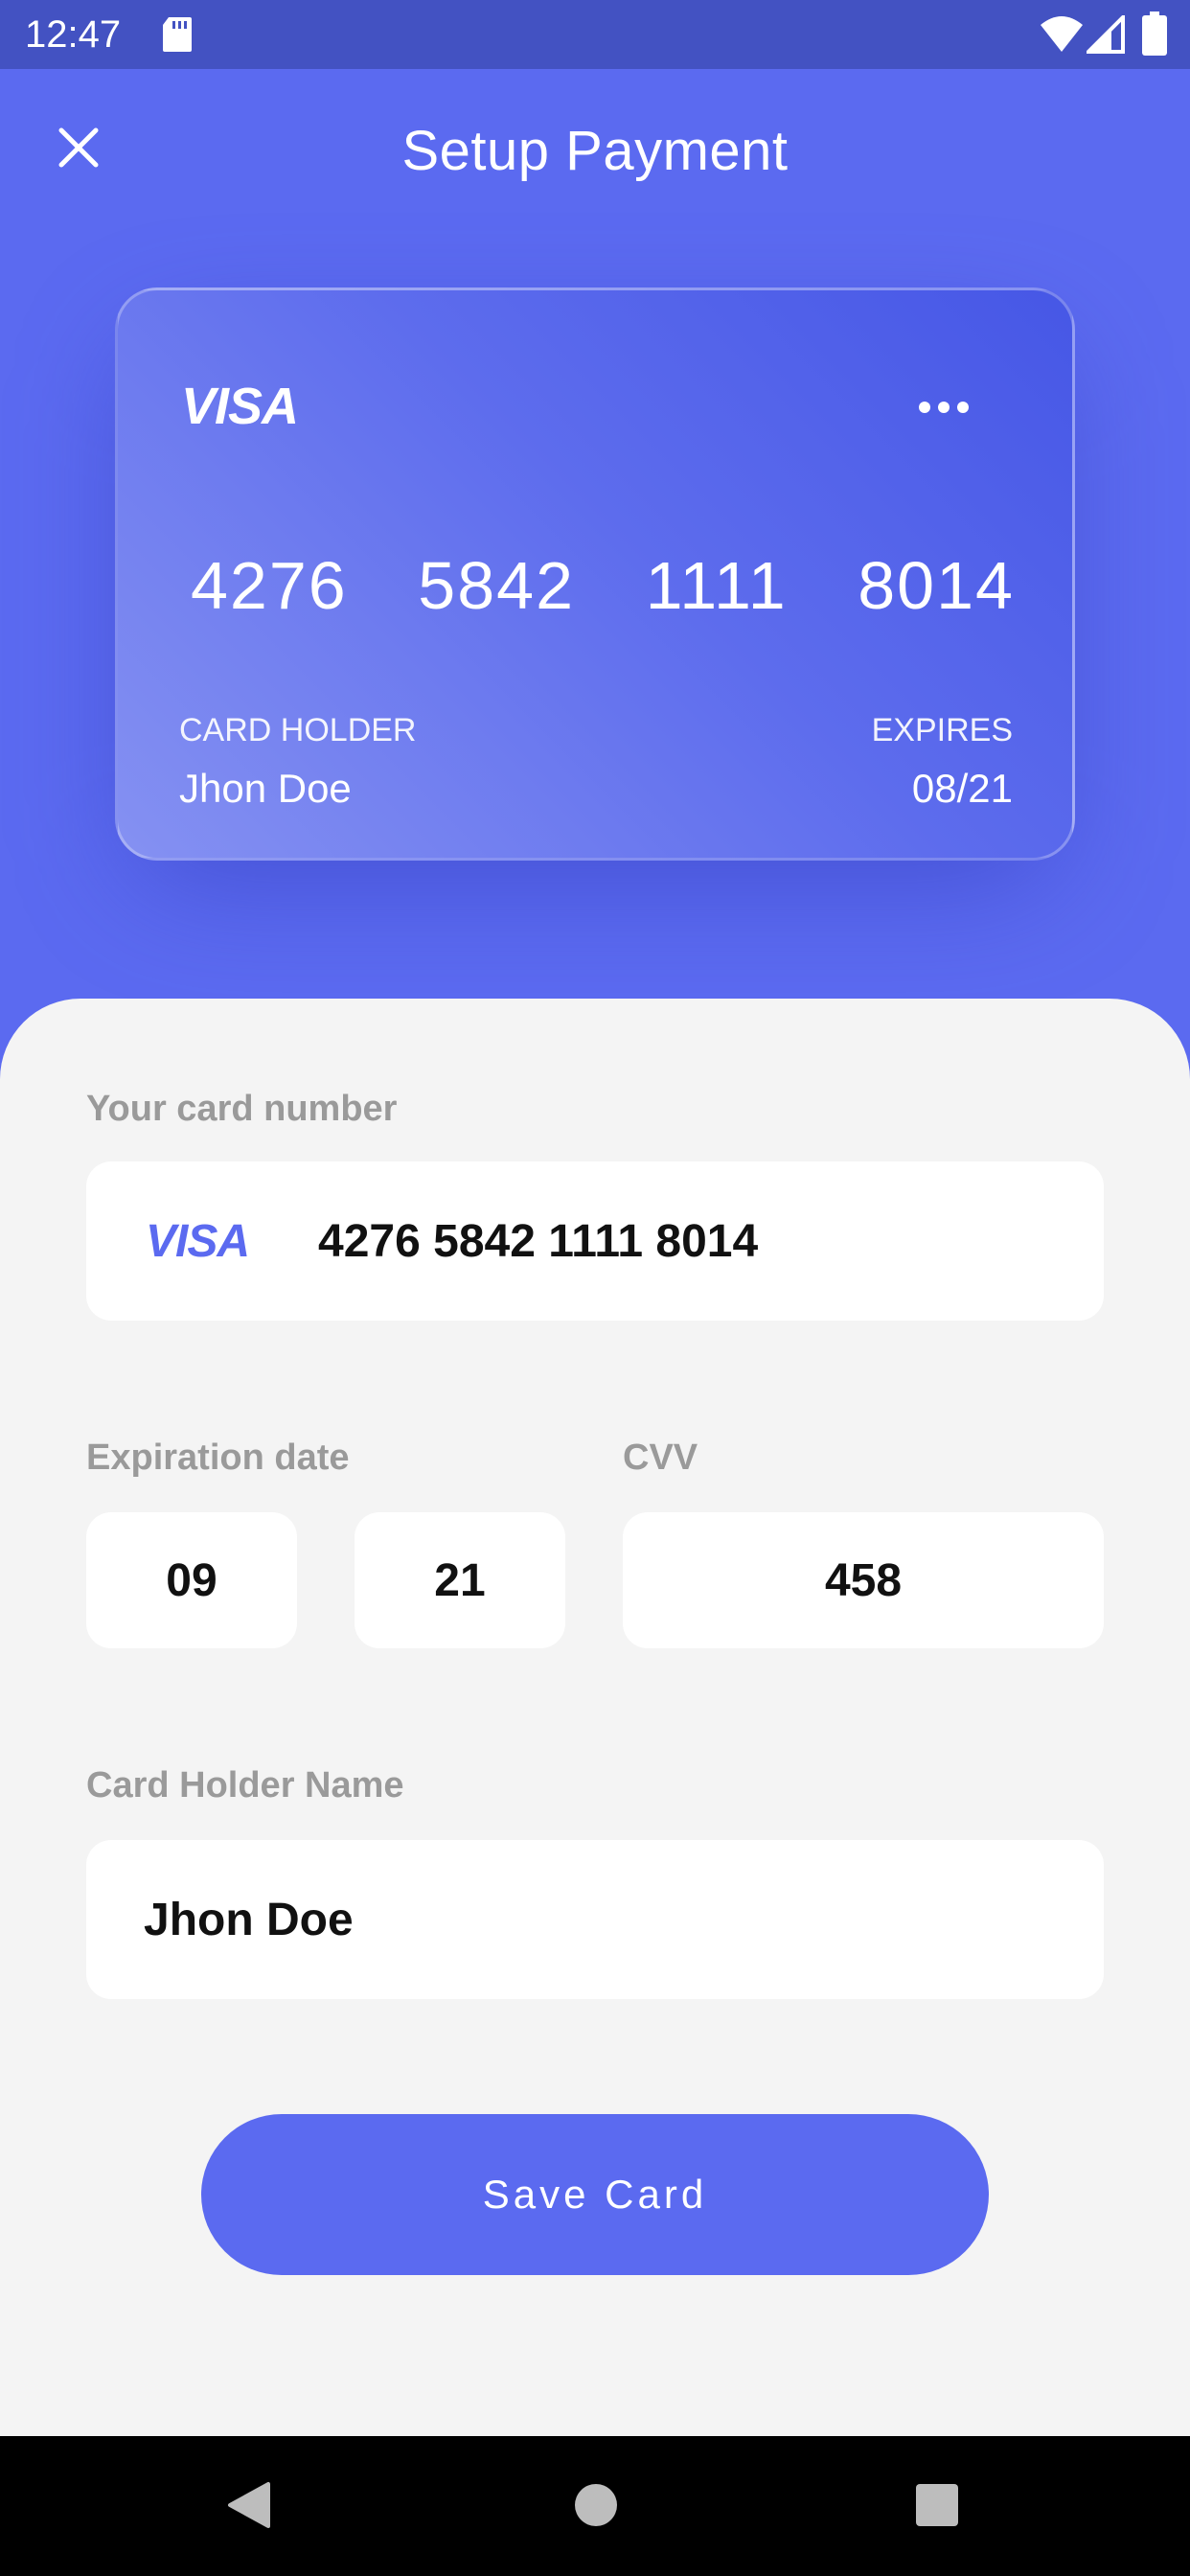 Image resolution: width=1190 pixels, height=2576 pixels. Describe the element at coordinates (595, 2194) in the screenshot. I see `save-card-button: Save Card` at that location.